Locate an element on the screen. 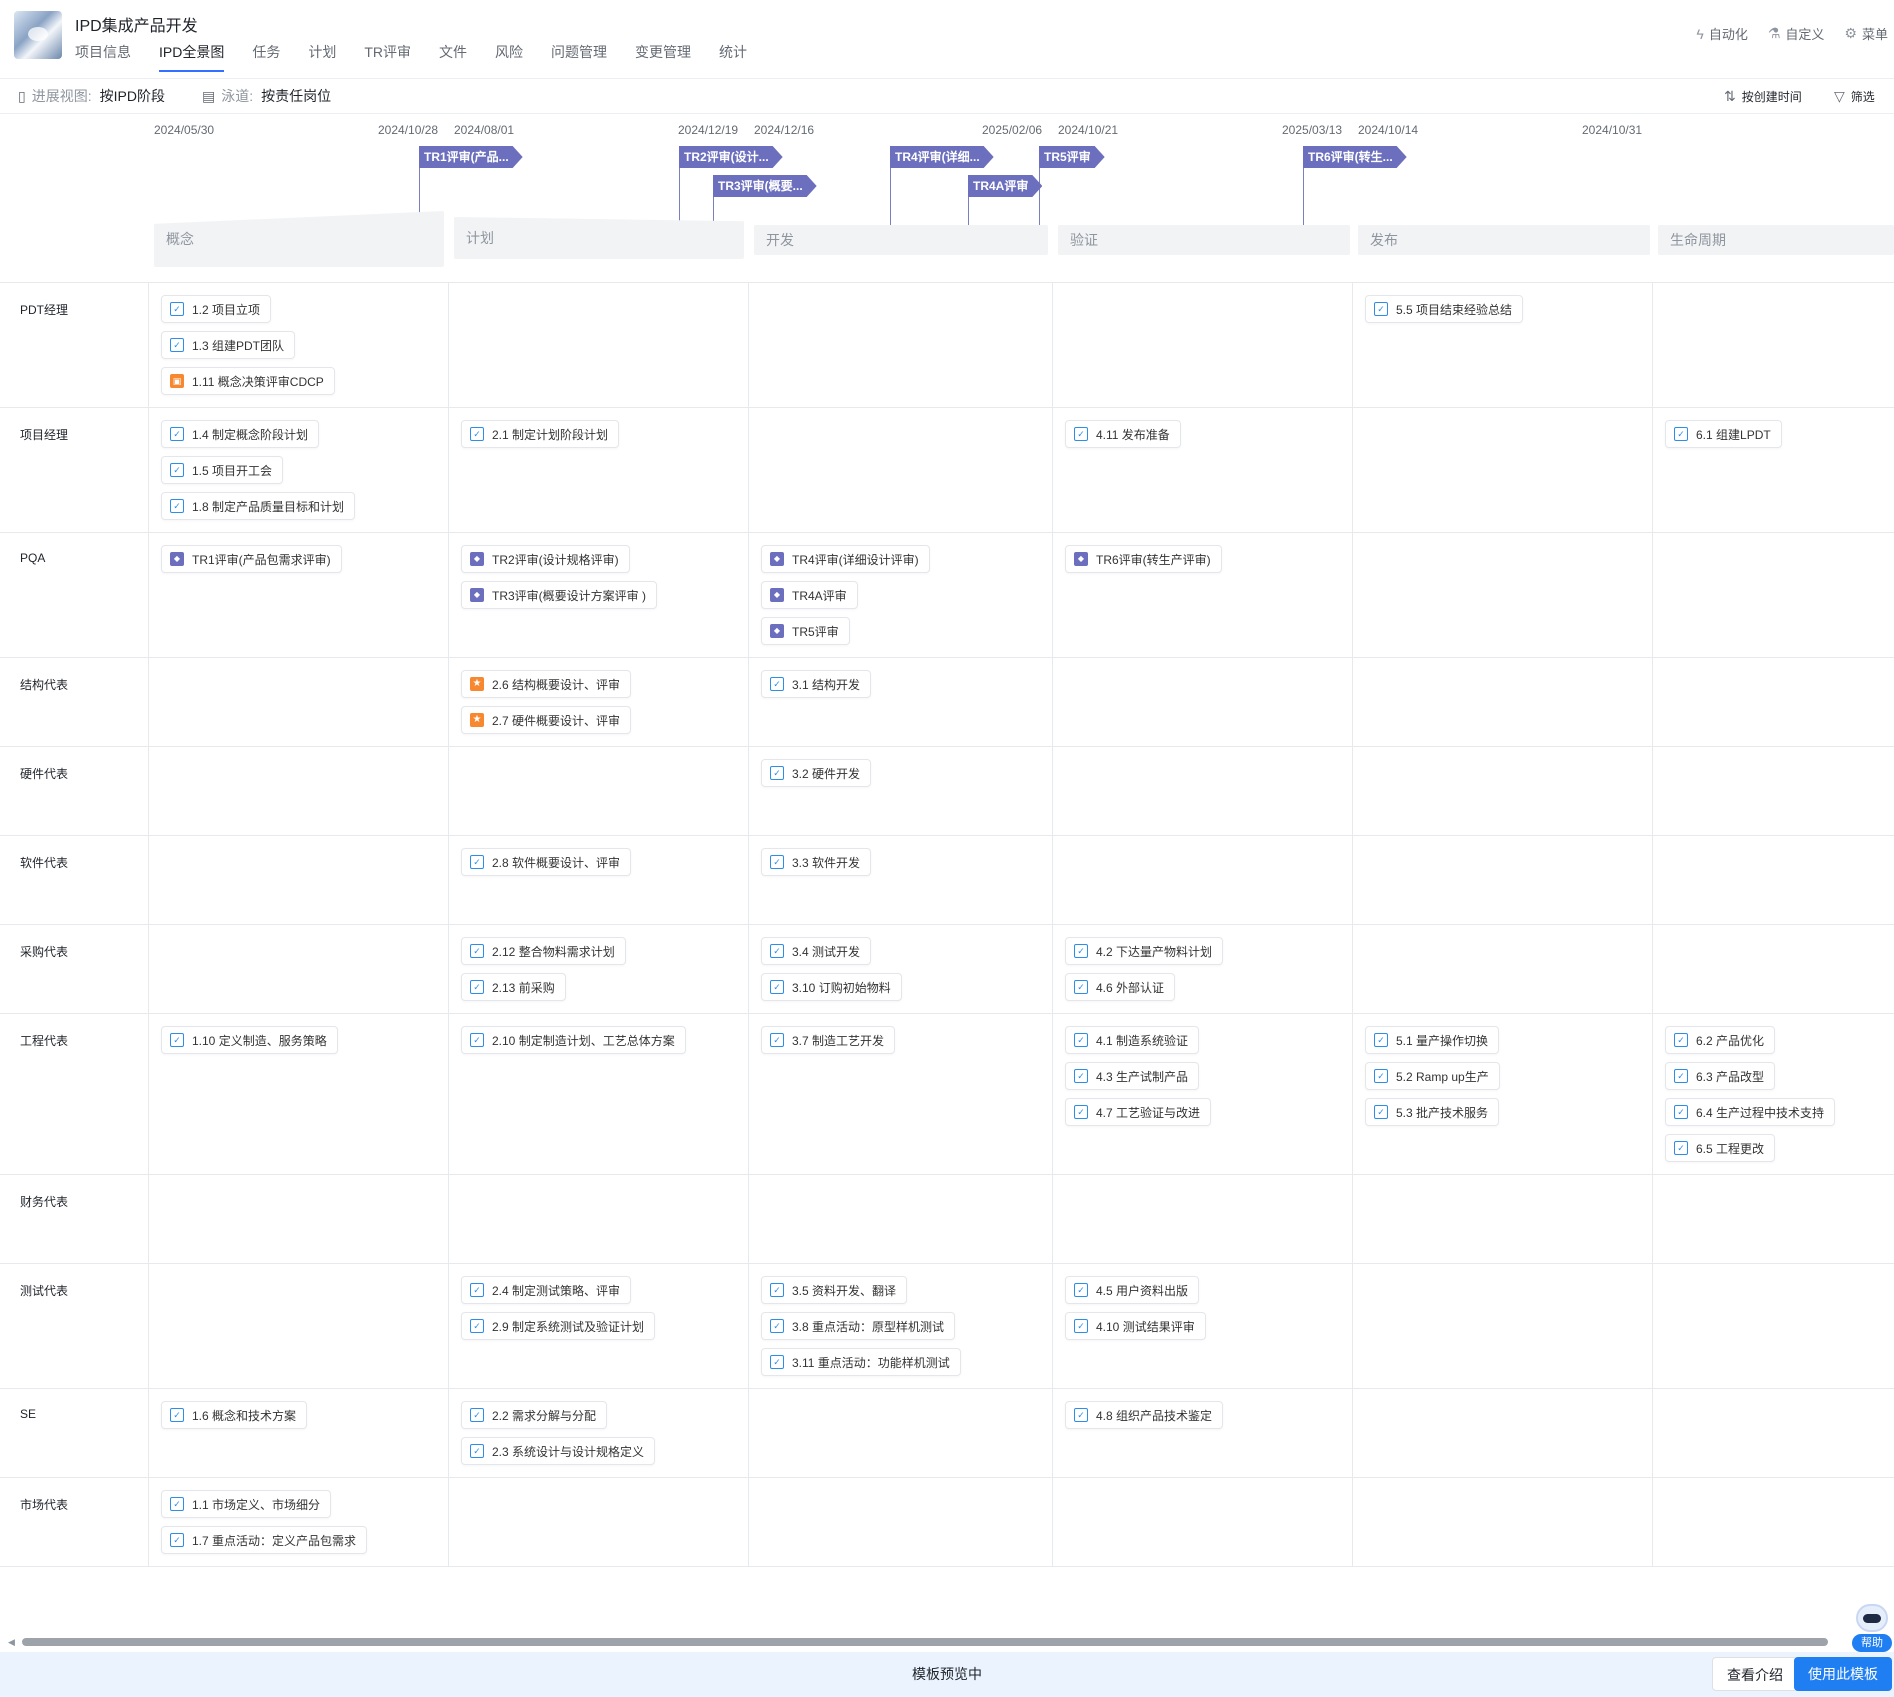  task-card: ✓ 5.2 Ramp up生产 is located at coordinates (1432, 1076).